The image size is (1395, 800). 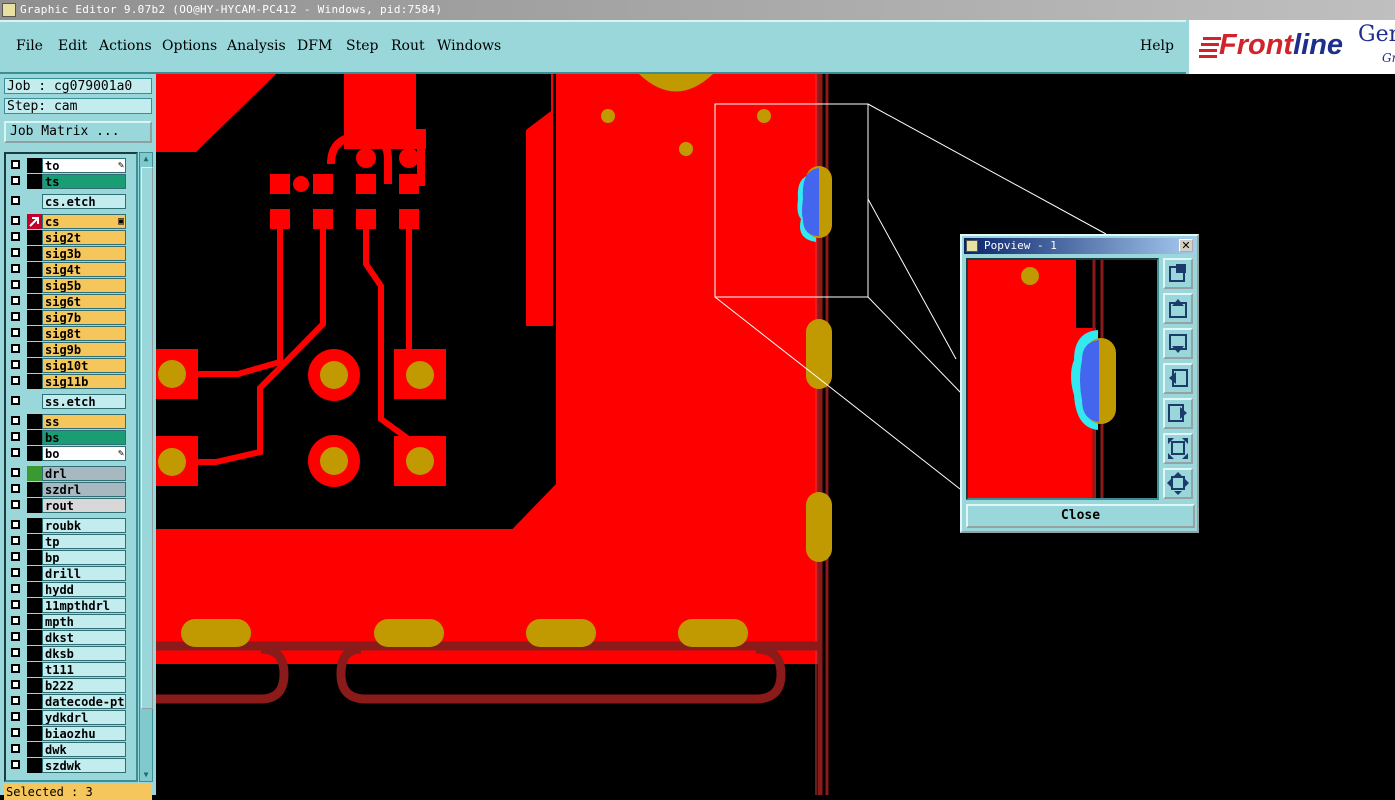 I want to click on layer-name: dksb, so click(x=84, y=653).